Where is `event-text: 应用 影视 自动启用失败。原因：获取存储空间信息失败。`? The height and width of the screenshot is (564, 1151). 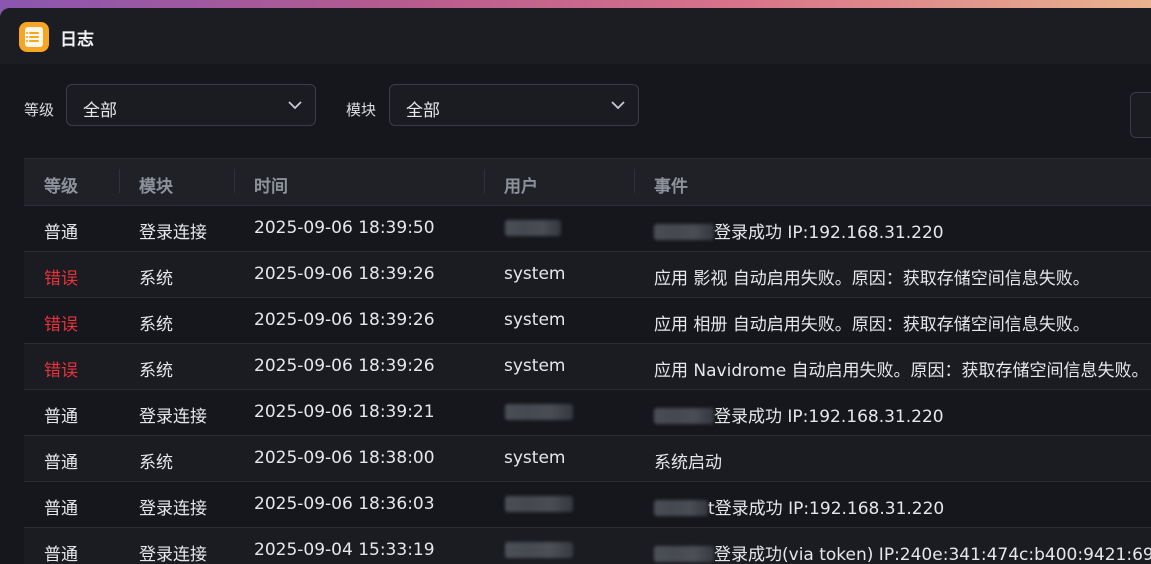
event-text: 应用 影视 自动启用失败。原因：获取存储空间信息失败。 is located at coordinates (872, 279).